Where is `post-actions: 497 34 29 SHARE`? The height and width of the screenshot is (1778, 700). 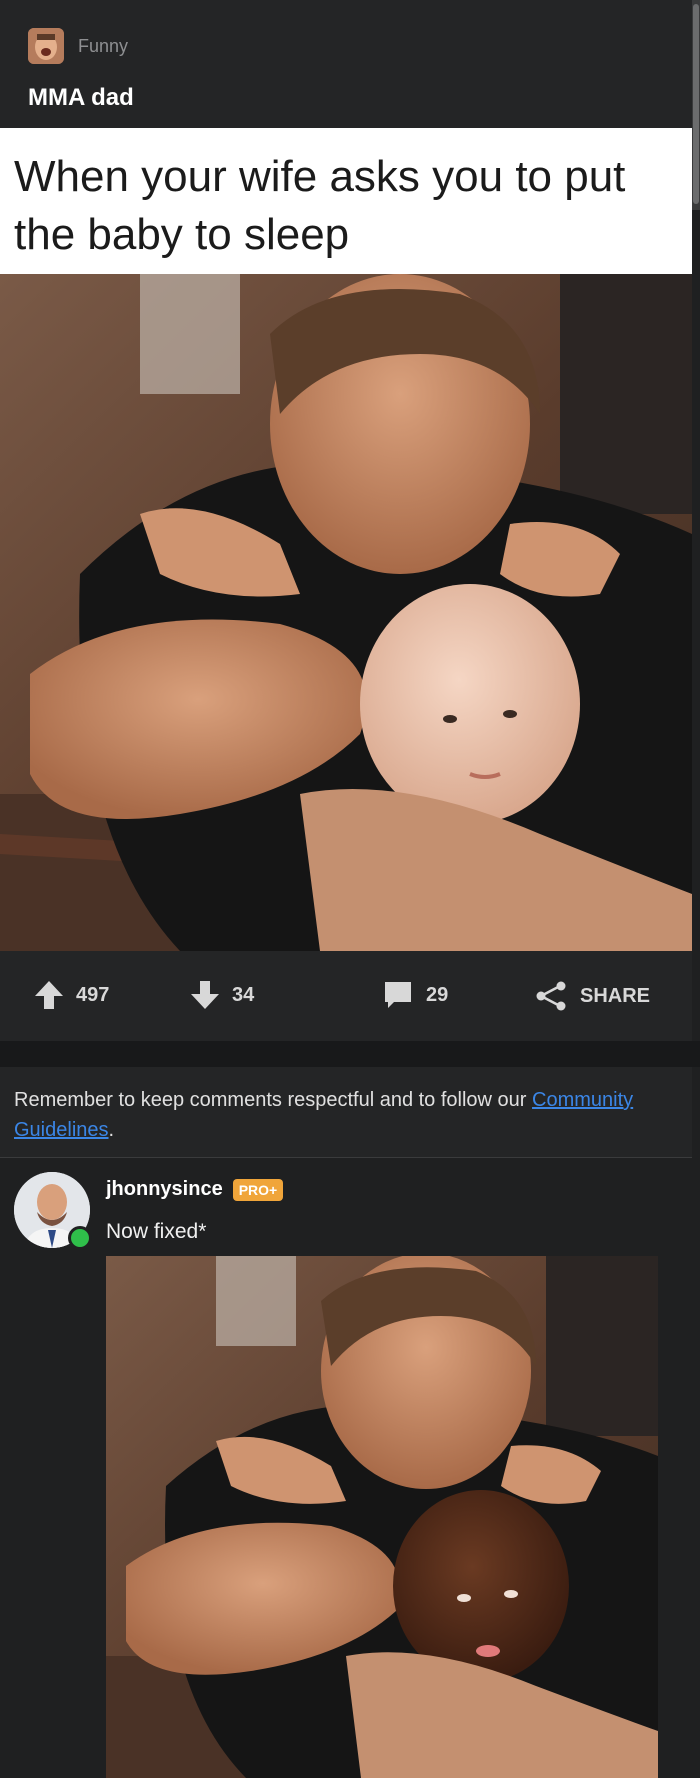
post-actions: 497 34 29 SHARE is located at coordinates (346, 996).